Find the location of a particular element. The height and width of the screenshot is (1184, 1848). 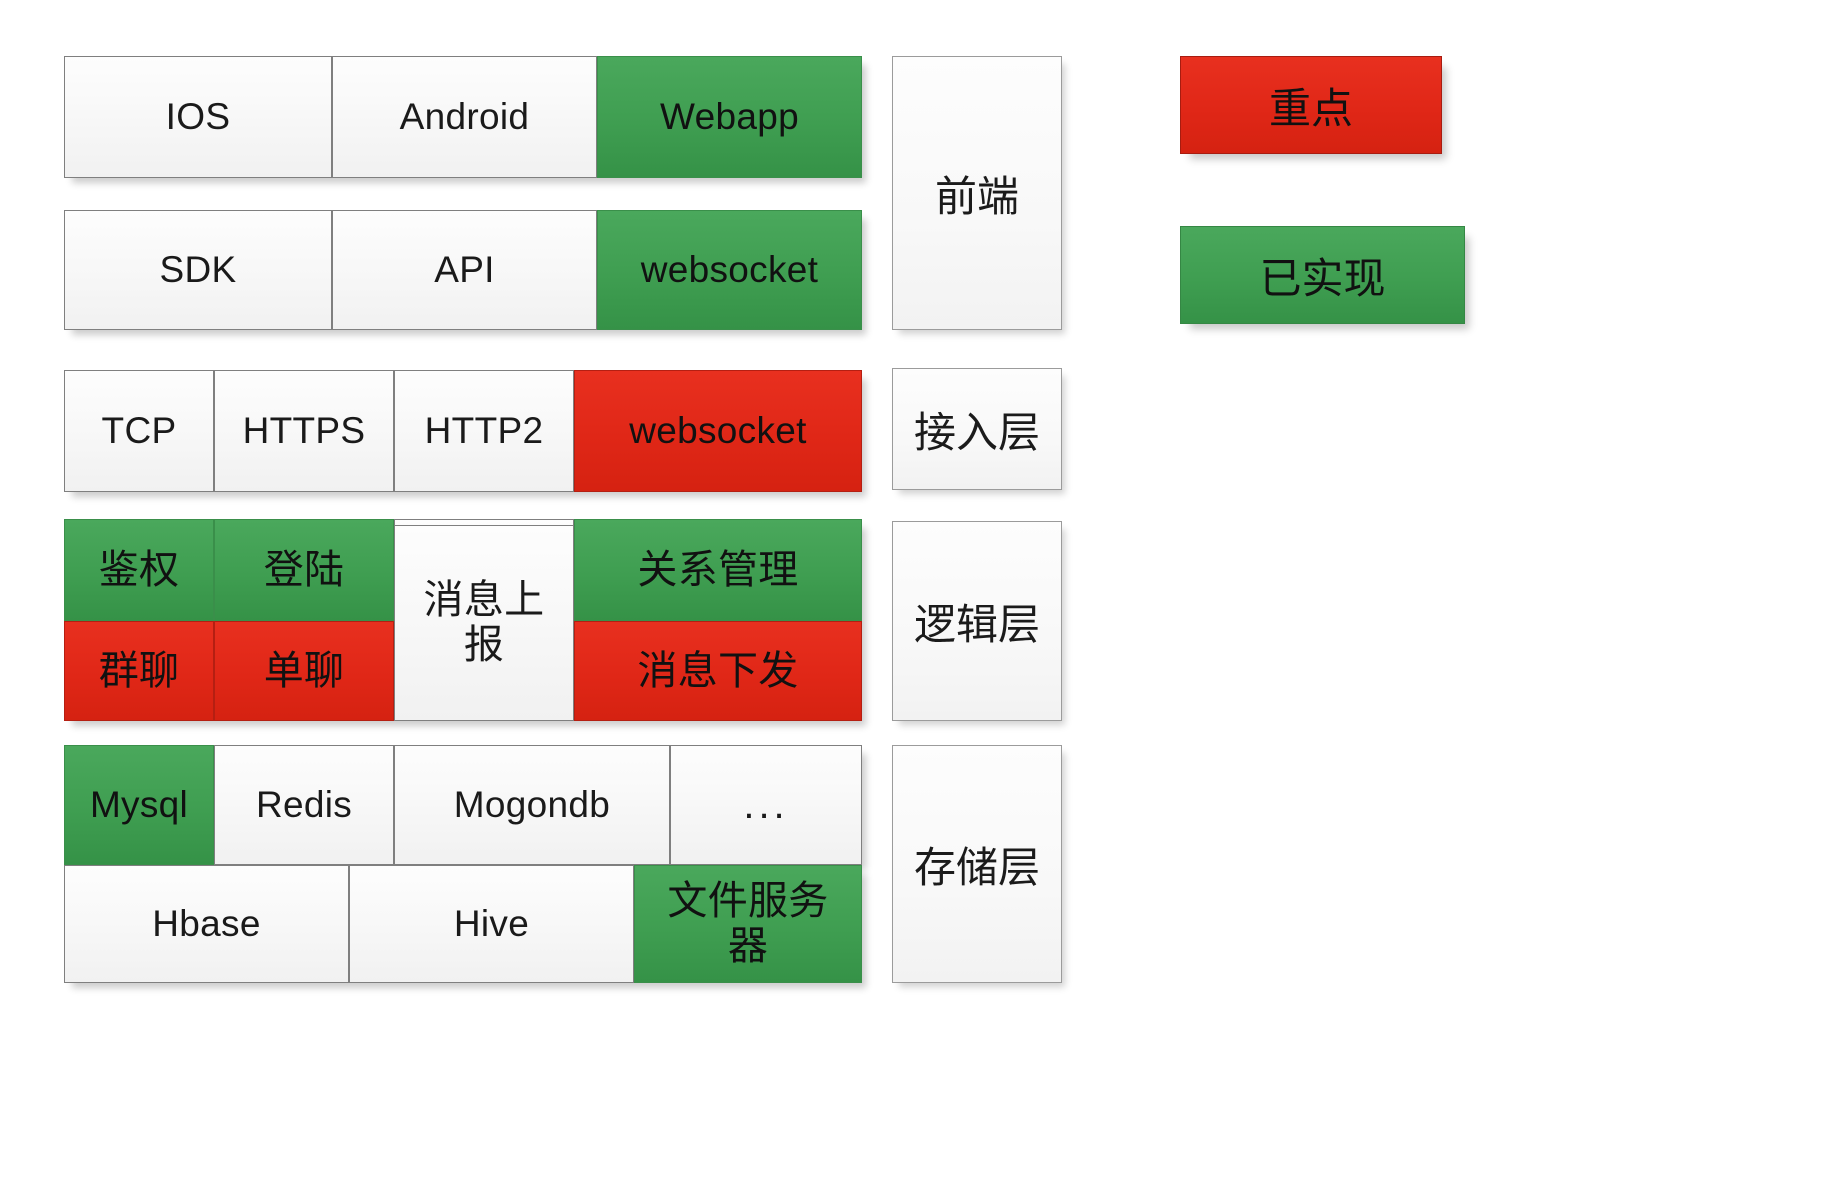

layer-label-storage: 存储层 is located at coordinates (977, 864).